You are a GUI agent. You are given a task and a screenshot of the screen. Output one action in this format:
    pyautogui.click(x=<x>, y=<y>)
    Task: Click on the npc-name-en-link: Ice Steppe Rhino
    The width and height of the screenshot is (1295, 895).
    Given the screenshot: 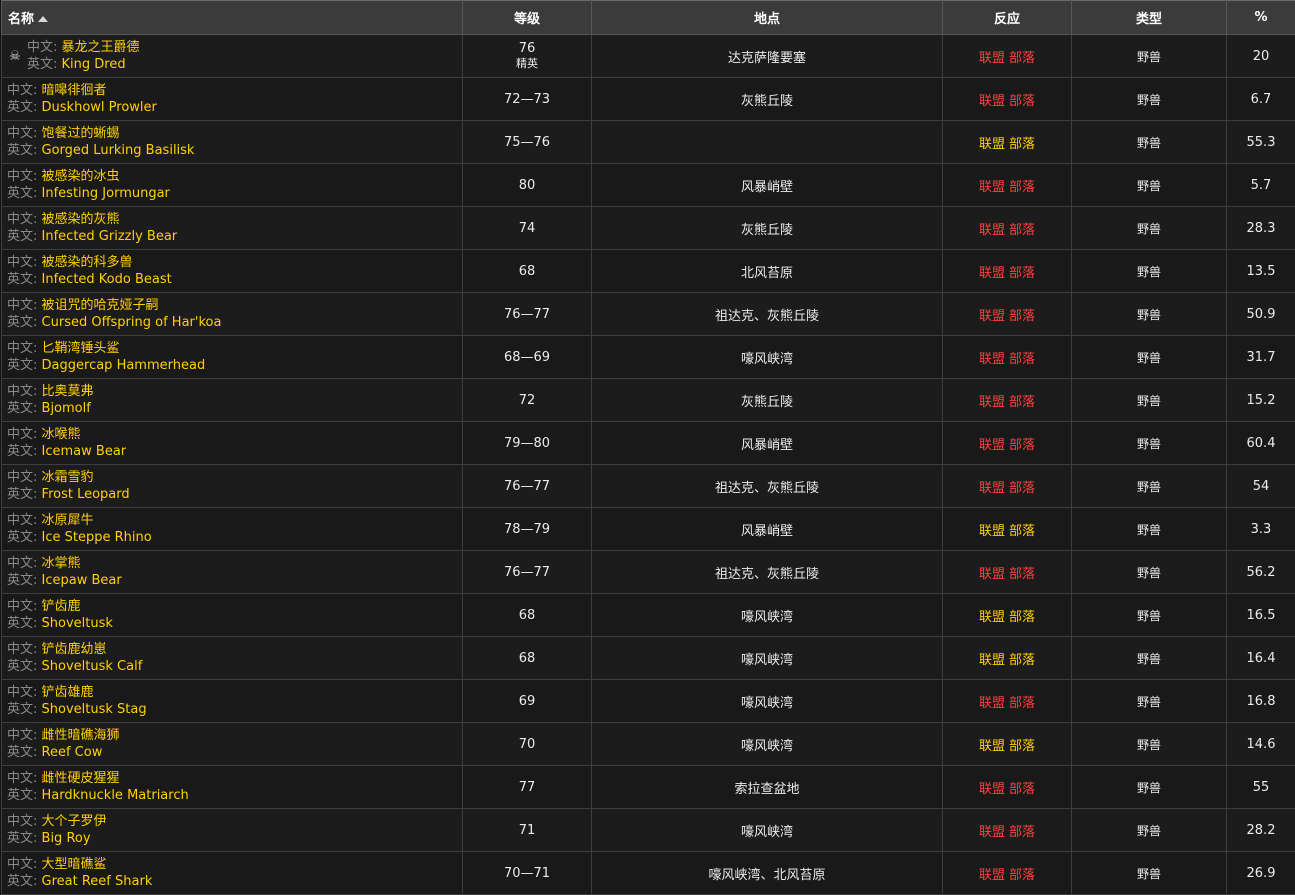 What is the action you would take?
    pyautogui.click(x=97, y=537)
    